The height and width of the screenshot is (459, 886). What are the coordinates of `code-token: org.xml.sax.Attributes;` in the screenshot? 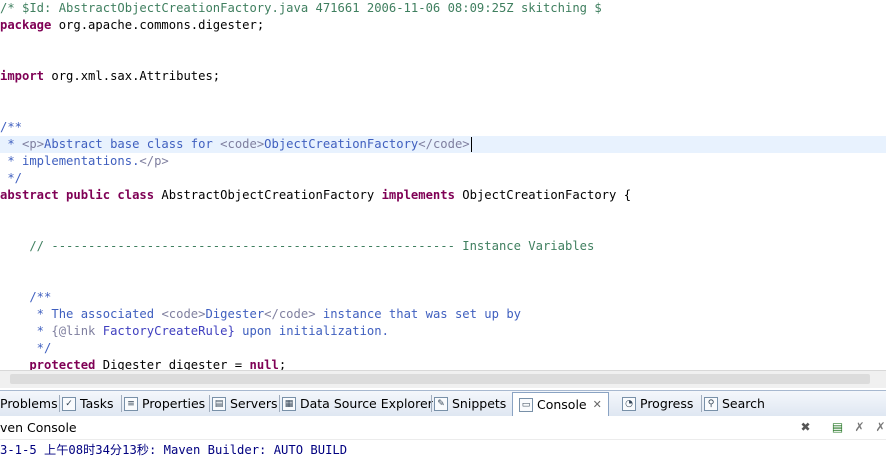 It's located at (132, 76).